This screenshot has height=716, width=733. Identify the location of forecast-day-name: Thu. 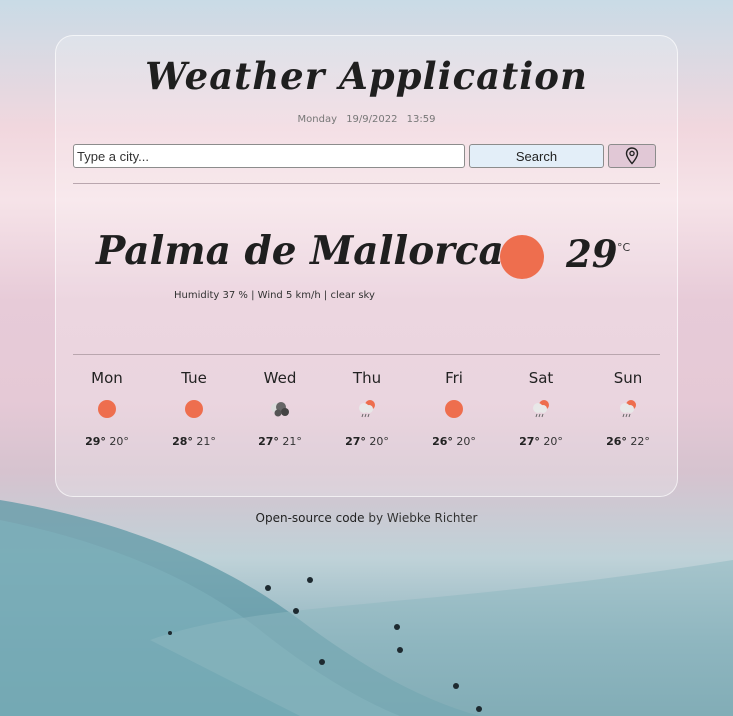
(367, 378).